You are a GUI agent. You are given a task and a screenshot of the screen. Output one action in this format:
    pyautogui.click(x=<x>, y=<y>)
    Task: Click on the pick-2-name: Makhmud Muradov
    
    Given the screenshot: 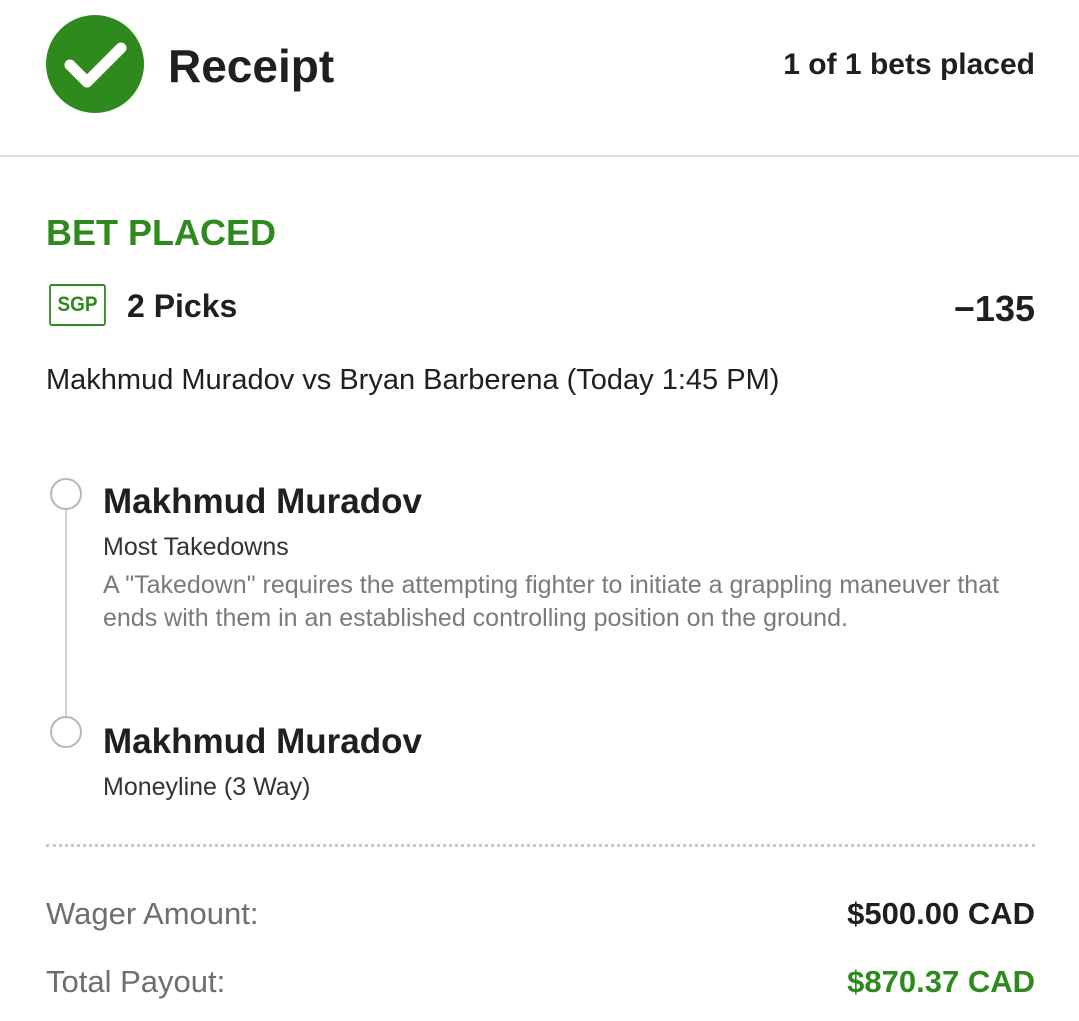 What is the action you would take?
    pyautogui.click(x=262, y=741)
    